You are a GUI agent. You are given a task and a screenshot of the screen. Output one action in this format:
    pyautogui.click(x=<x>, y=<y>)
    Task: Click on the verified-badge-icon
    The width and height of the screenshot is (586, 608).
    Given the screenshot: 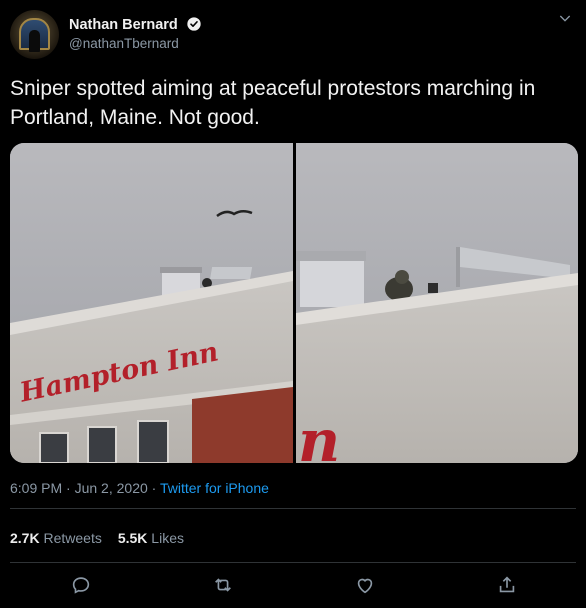 What is the action you would take?
    pyautogui.click(x=194, y=24)
    